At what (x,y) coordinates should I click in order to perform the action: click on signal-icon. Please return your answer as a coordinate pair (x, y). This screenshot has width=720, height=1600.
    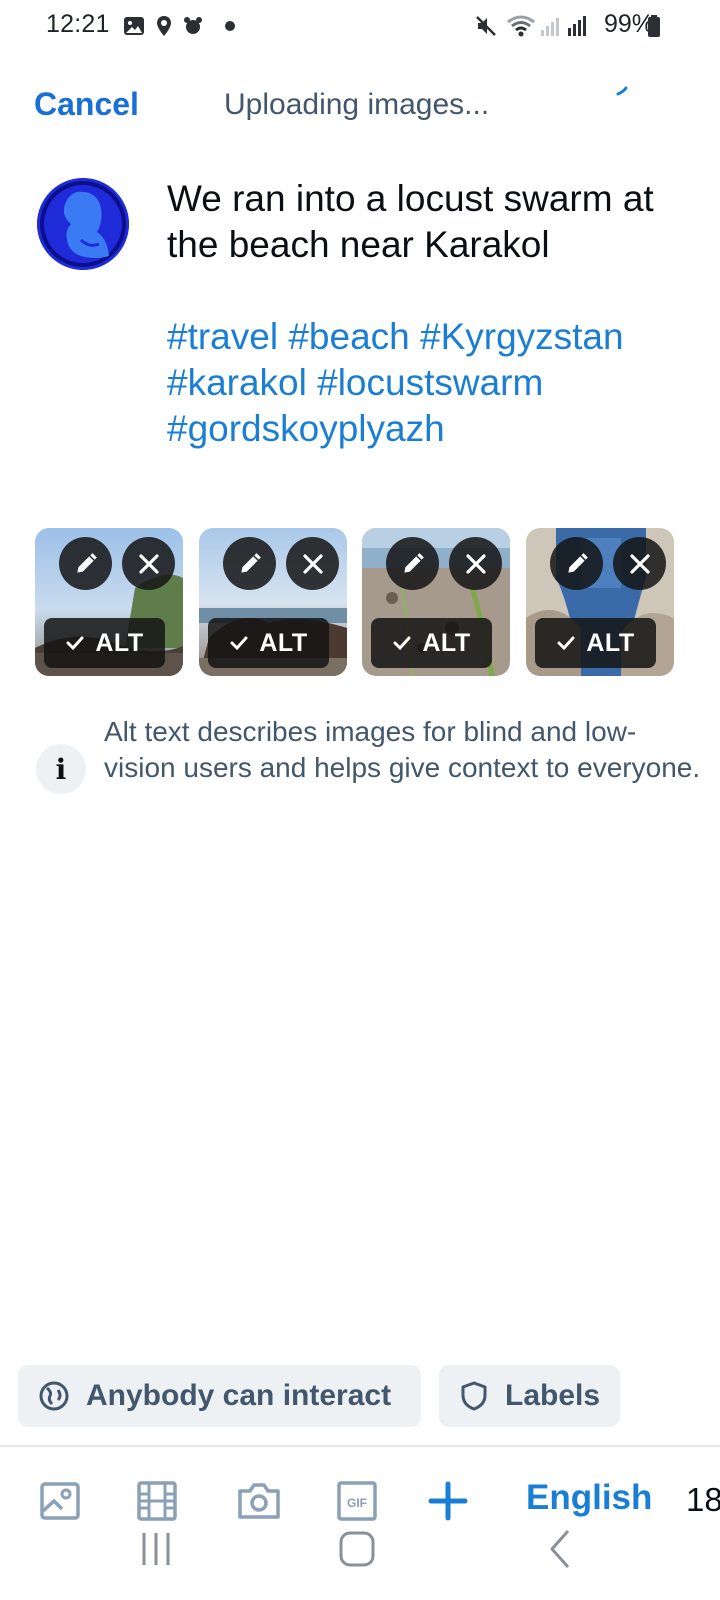
    Looking at the image, I should click on (577, 26).